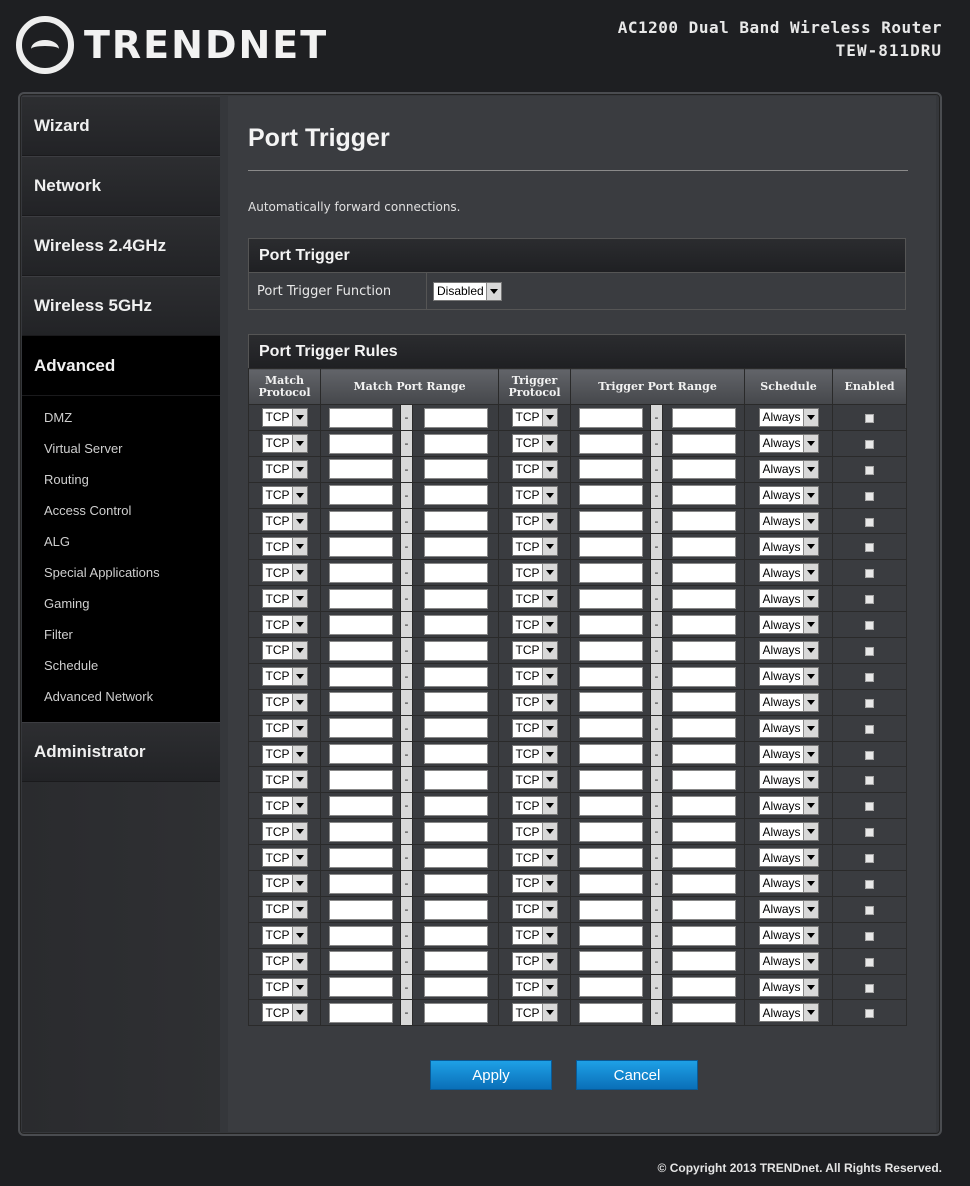 Image resolution: width=970 pixels, height=1186 pixels. Describe the element at coordinates (121, 448) in the screenshot. I see `submenu-virtual-server: Virtual Server` at that location.